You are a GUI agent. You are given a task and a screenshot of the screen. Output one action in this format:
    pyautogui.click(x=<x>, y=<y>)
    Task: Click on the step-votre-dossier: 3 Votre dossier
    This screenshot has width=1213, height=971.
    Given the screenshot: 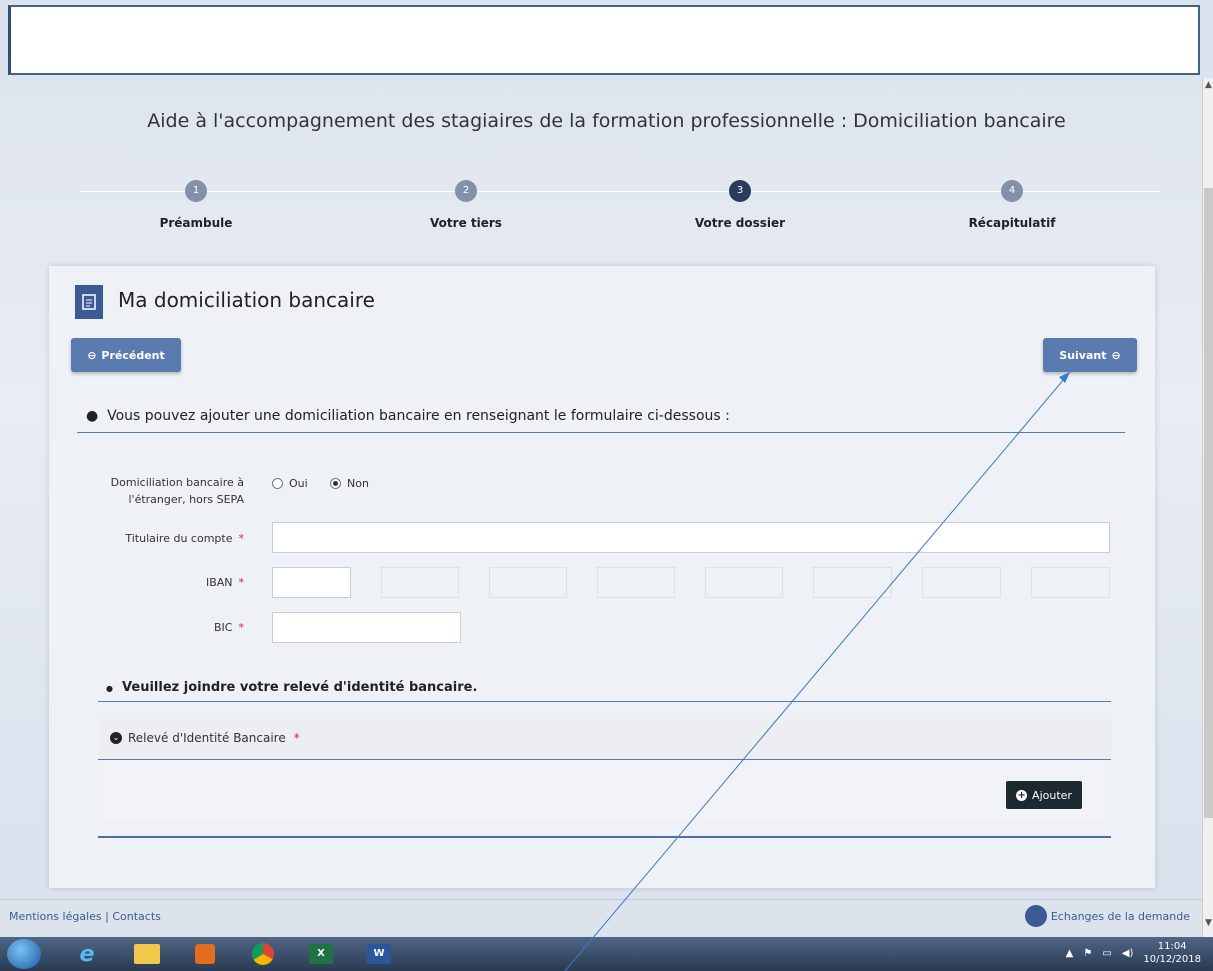 What is the action you would take?
    pyautogui.click(x=740, y=205)
    